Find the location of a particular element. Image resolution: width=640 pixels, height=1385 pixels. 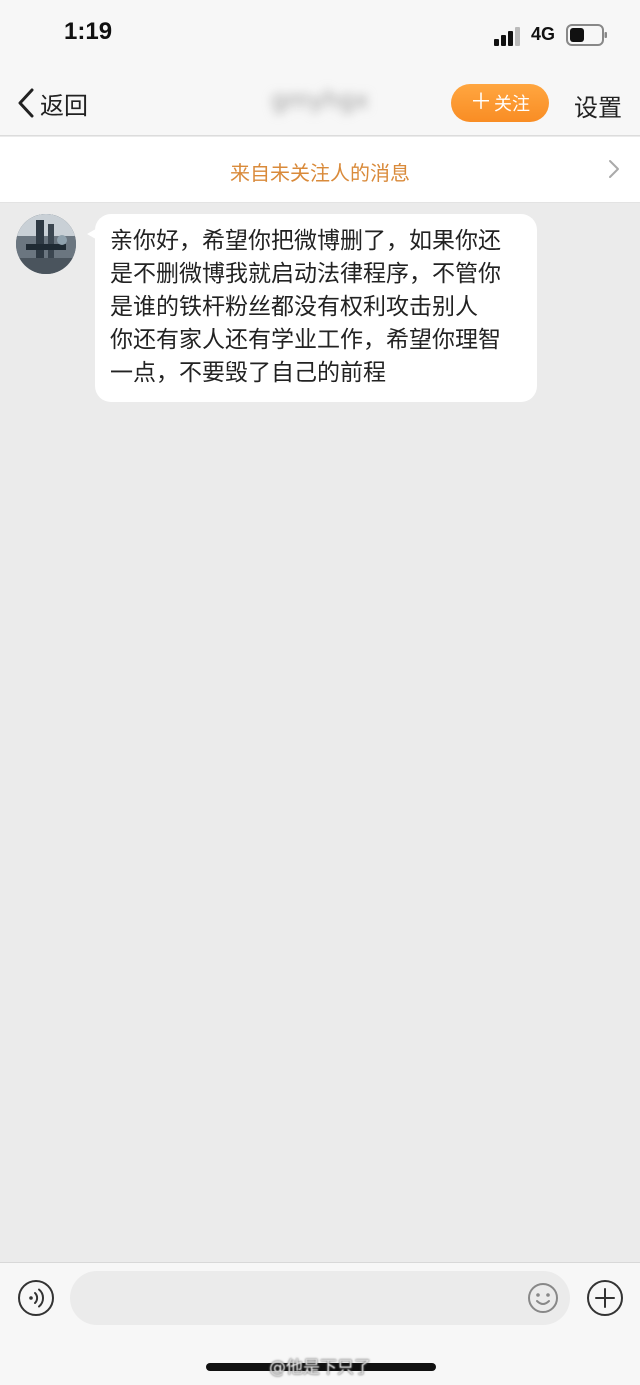

network-label: 4G is located at coordinates (543, 34).